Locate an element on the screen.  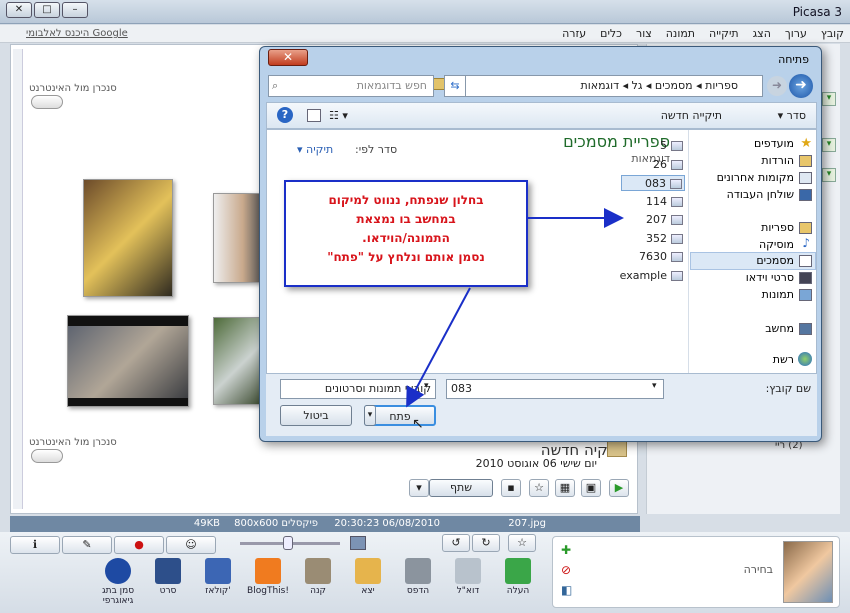
expand-icon-3: ▾ is located at coordinates (829, 175).